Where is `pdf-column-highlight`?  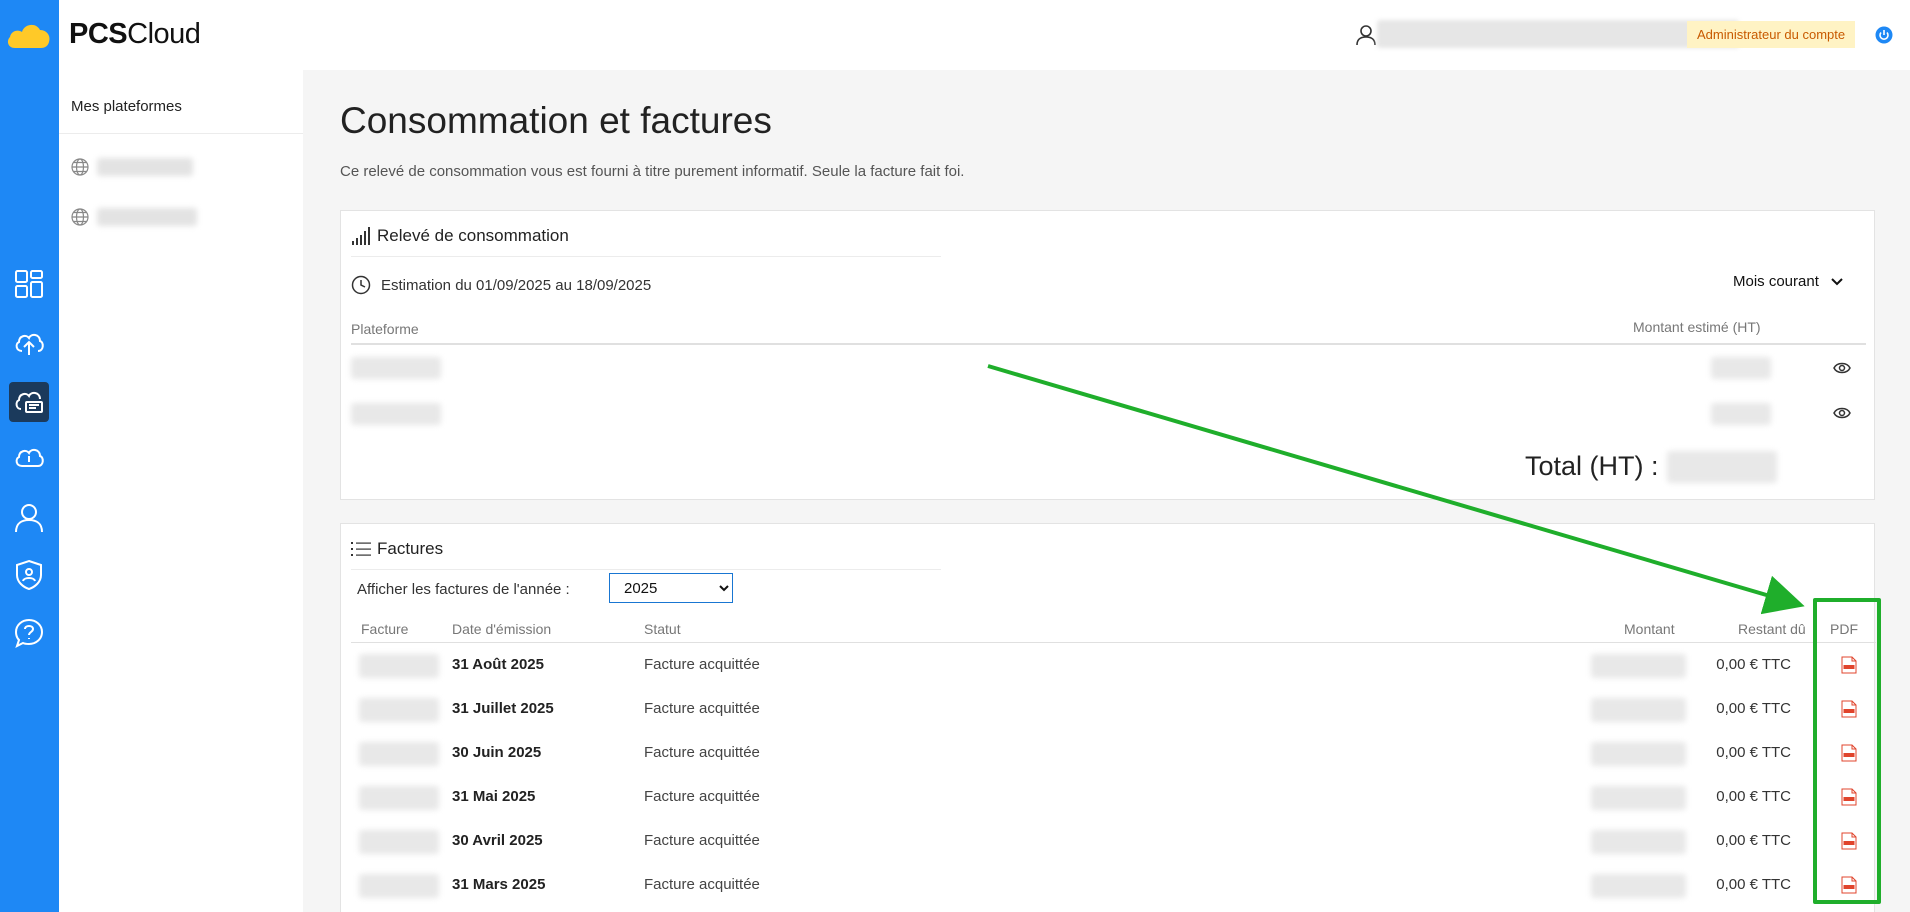 pdf-column-highlight is located at coordinates (1847, 751).